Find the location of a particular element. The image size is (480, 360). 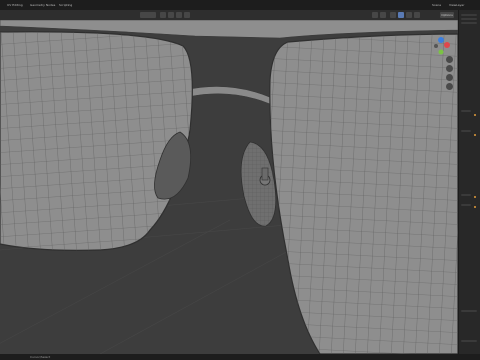

transform-orientation-dropdown is located at coordinates (148, 15).